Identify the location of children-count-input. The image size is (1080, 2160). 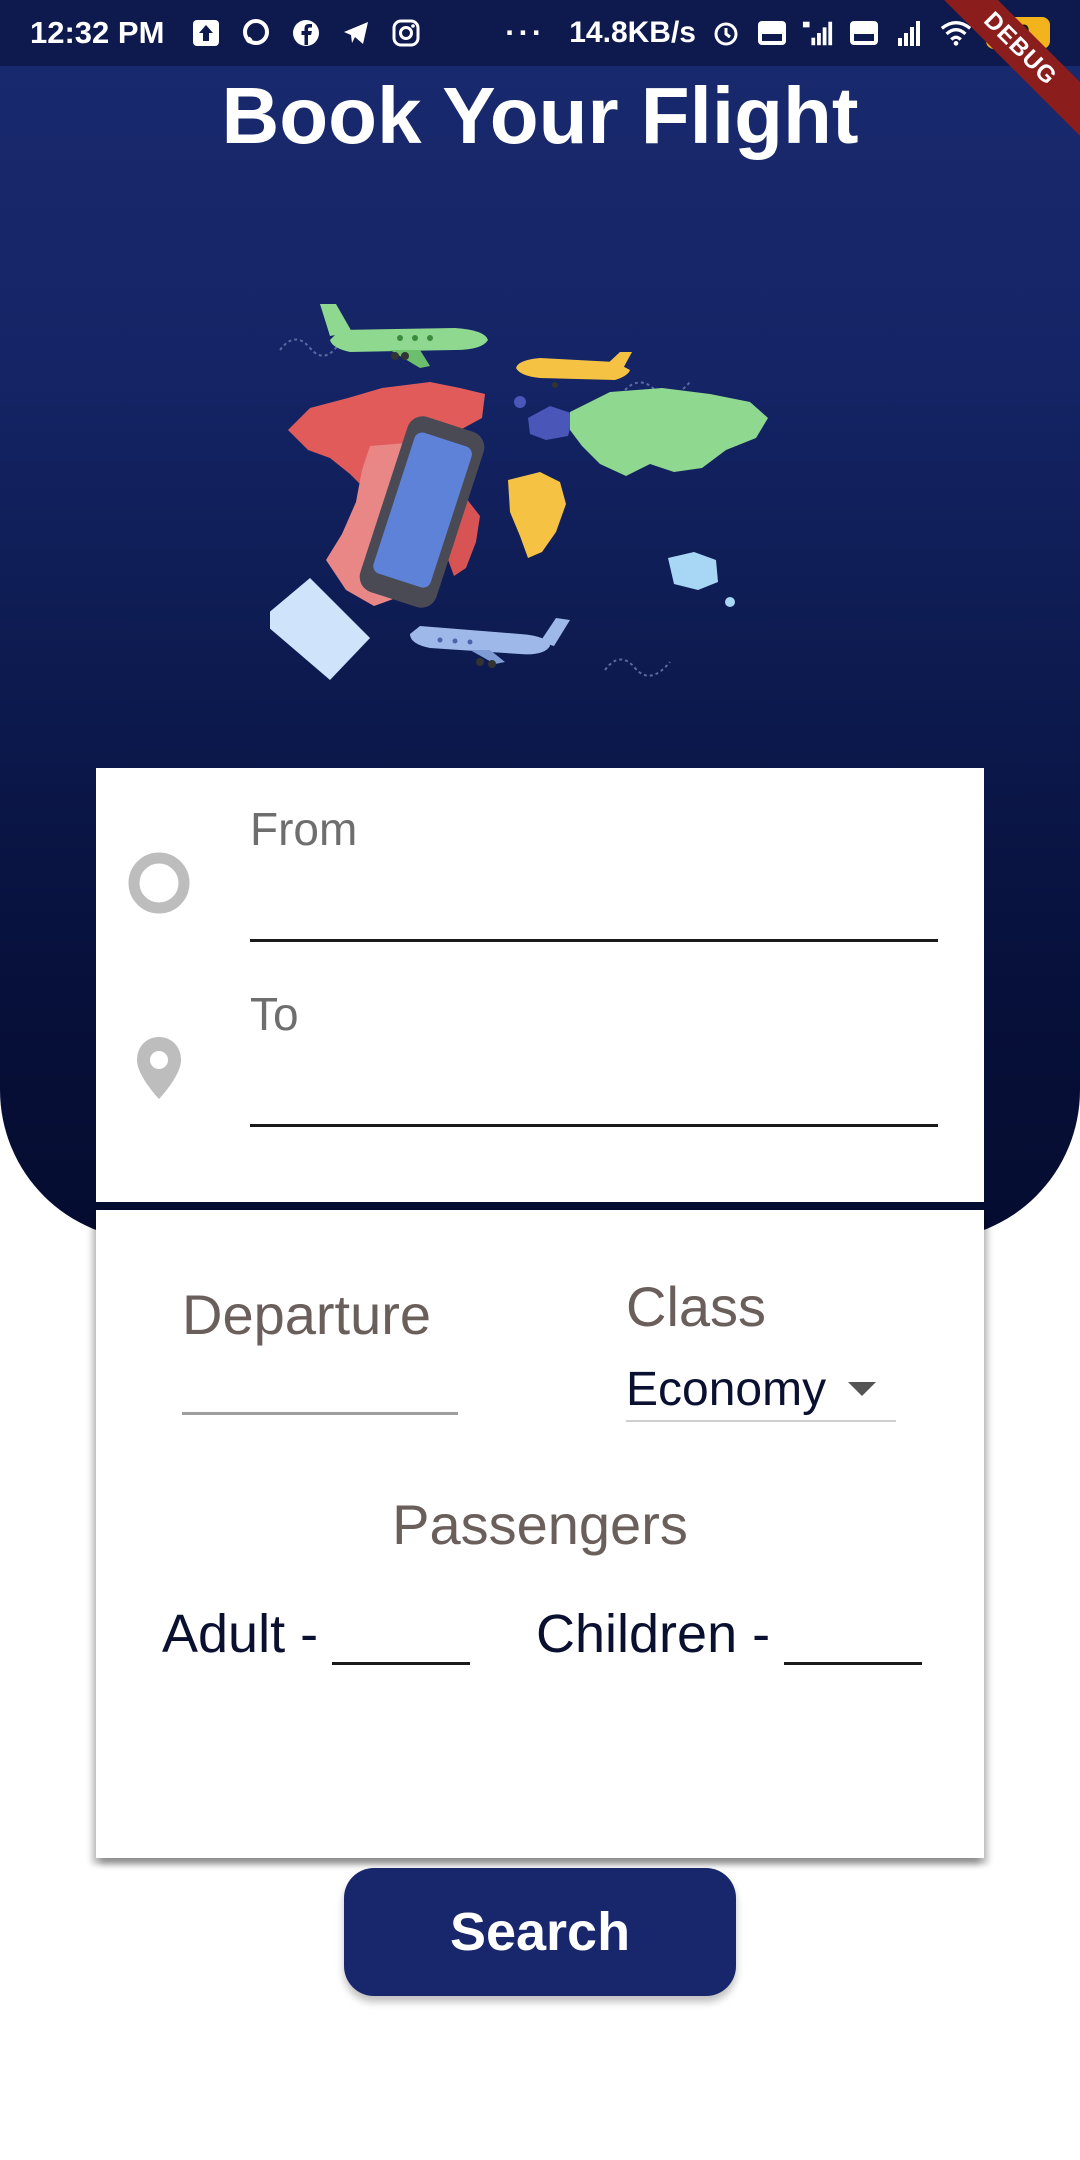
(853, 1637).